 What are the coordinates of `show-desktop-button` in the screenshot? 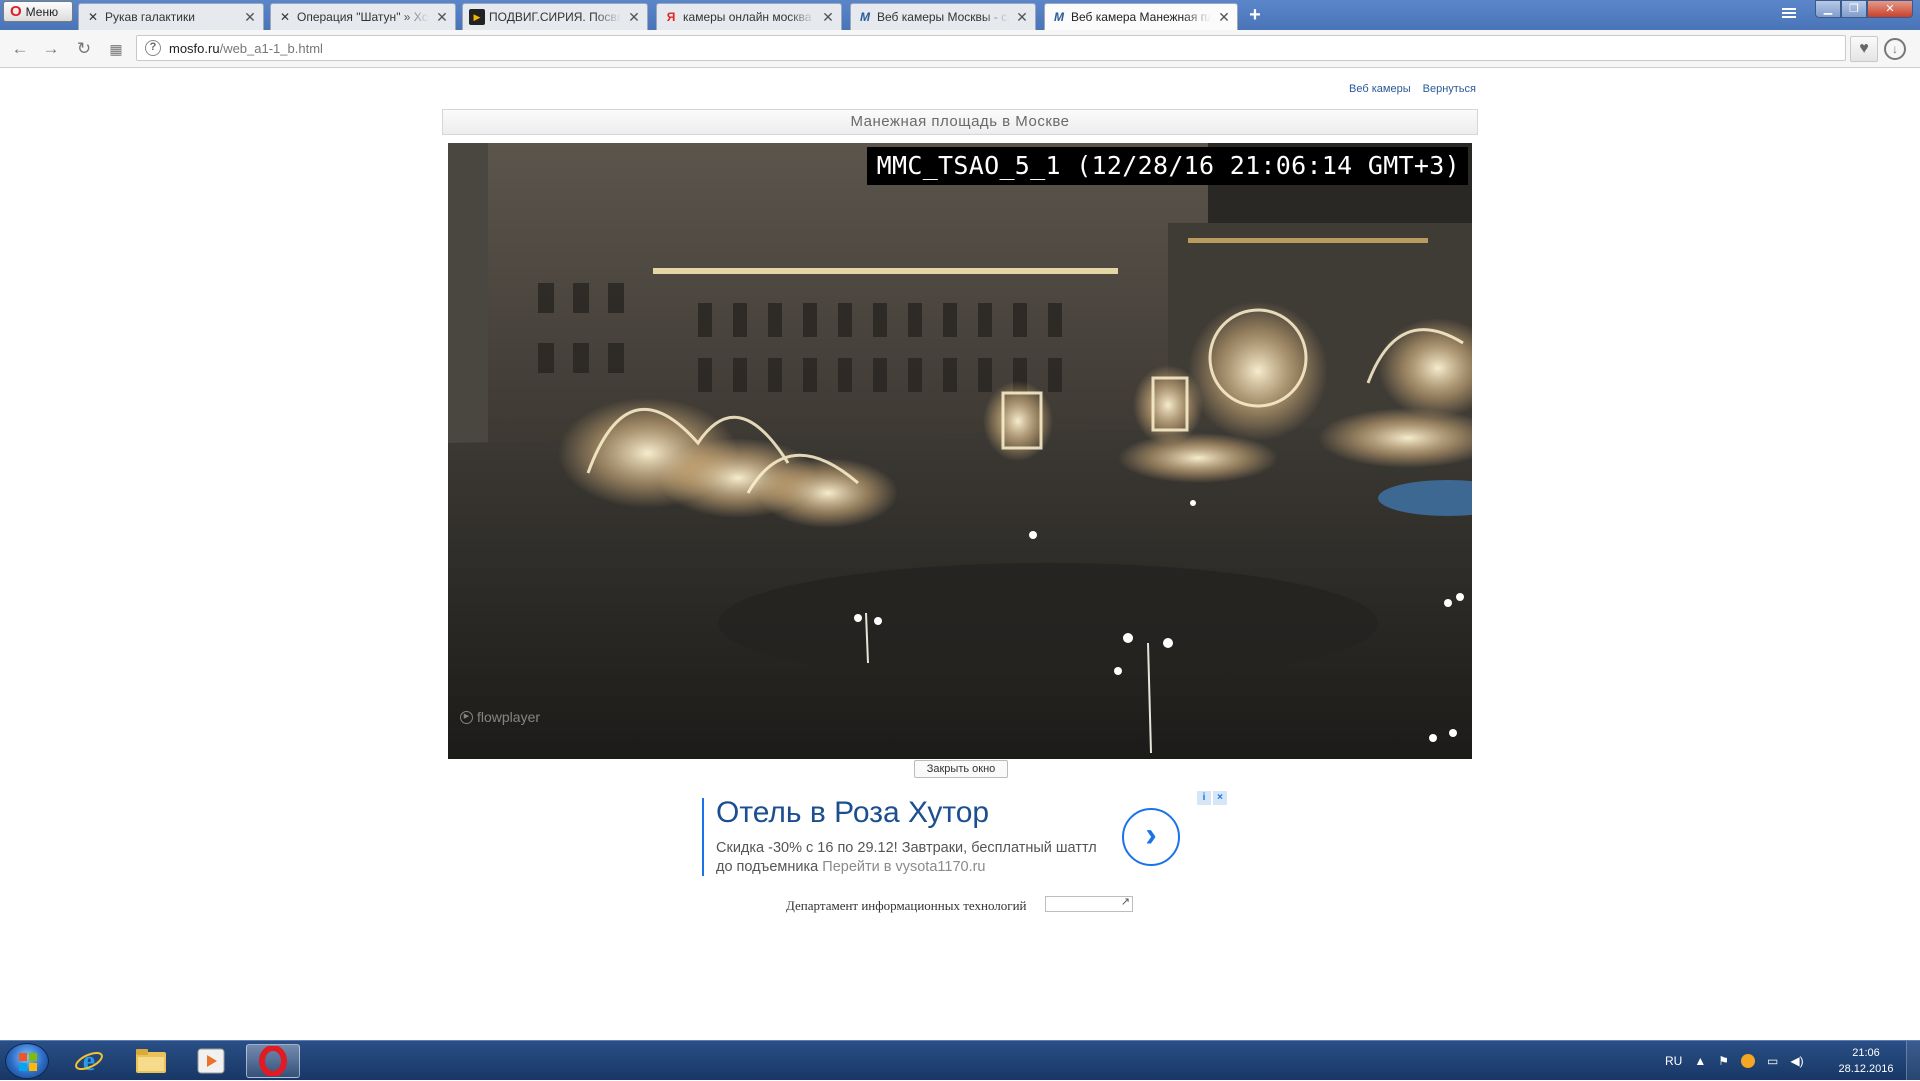 It's located at (1913, 1061).